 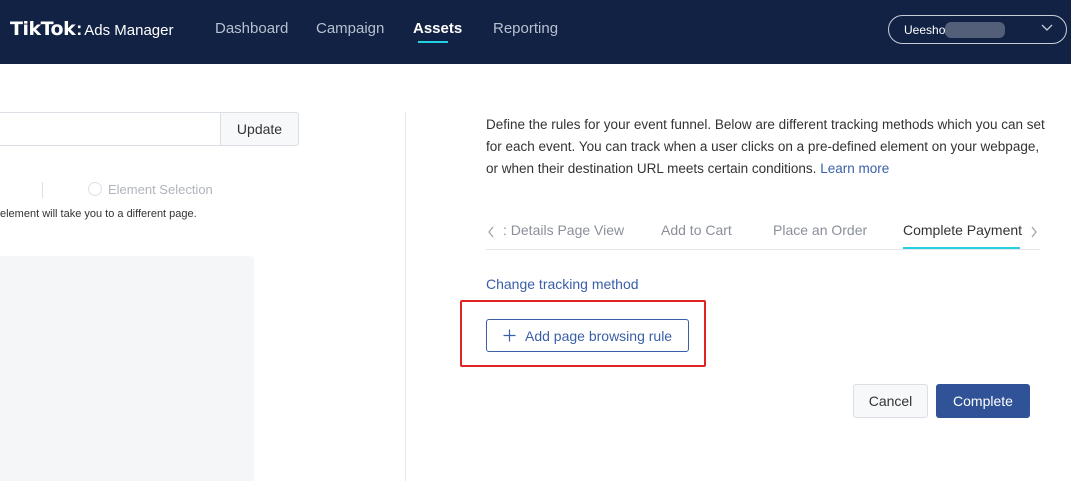 What do you see at coordinates (562, 284) in the screenshot?
I see `change-tracking-method-link: Change tracking method` at bounding box center [562, 284].